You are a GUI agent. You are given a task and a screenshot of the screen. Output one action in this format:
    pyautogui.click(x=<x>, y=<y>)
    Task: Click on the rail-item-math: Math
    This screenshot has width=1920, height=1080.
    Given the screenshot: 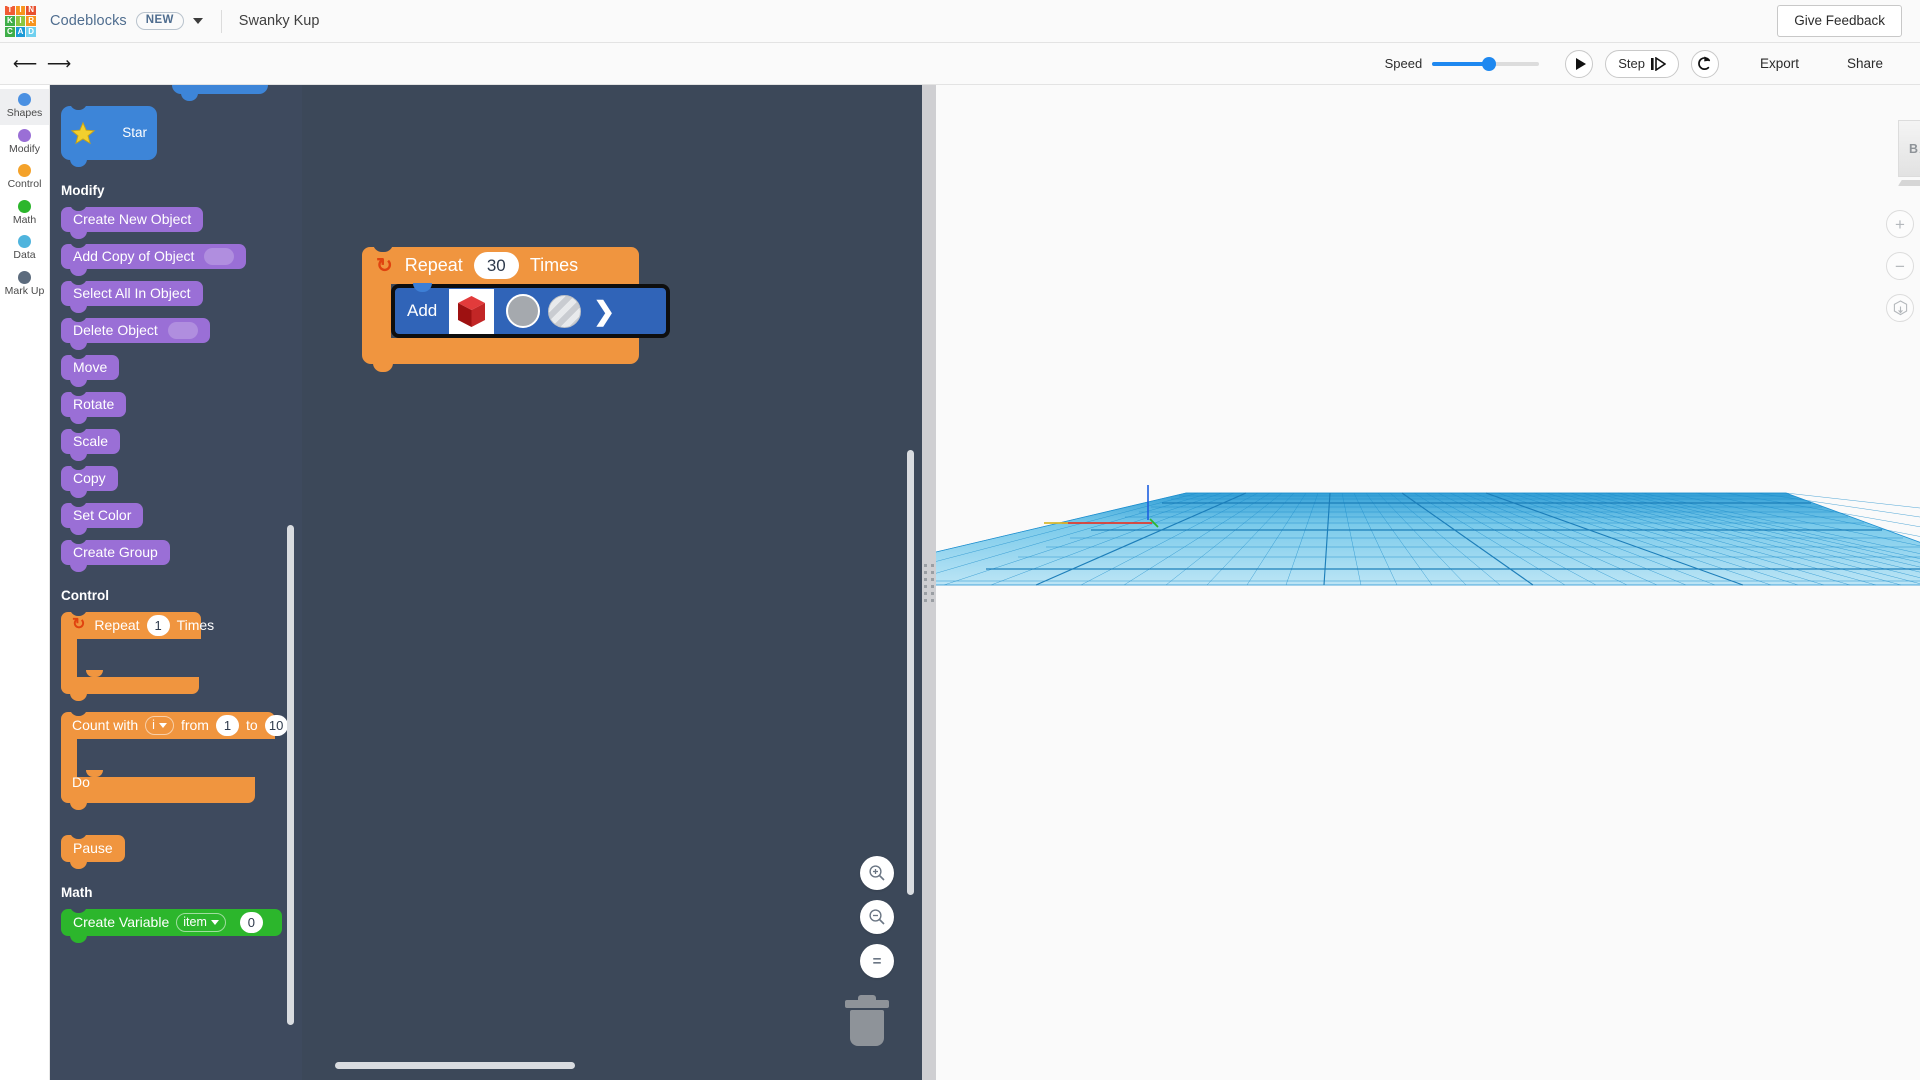 What is the action you would take?
    pyautogui.click(x=24, y=214)
    